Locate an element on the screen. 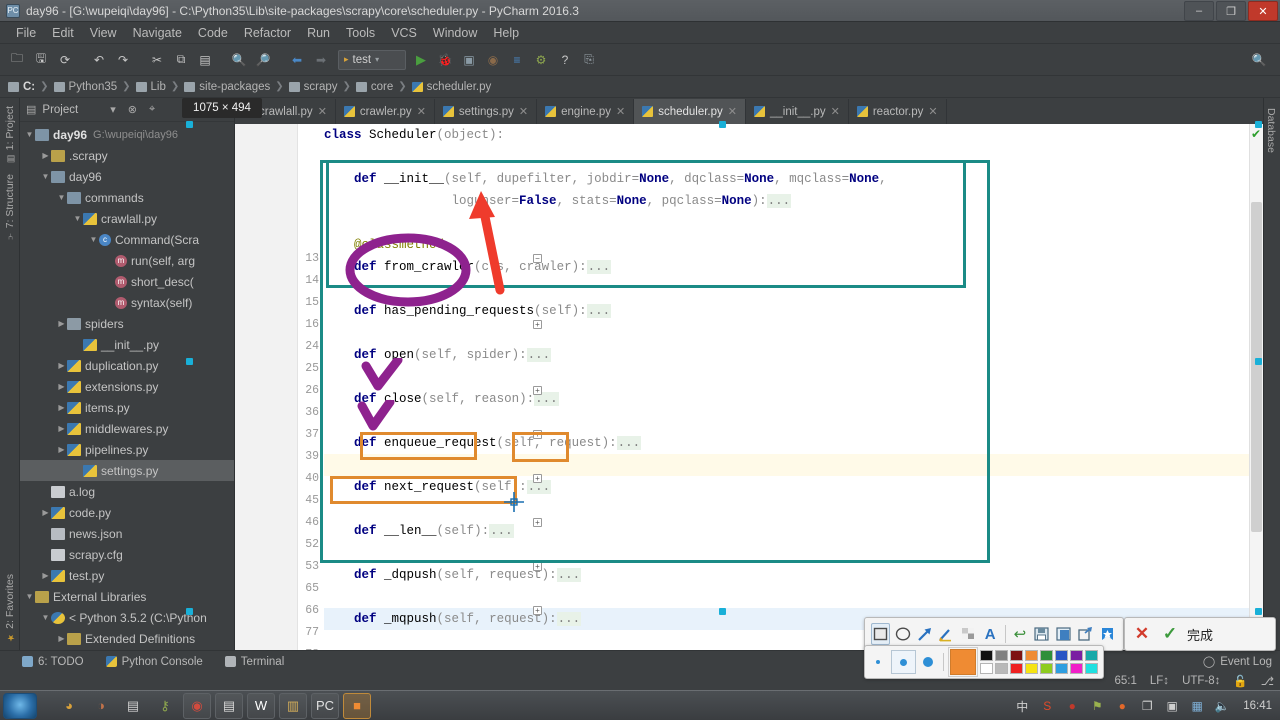 This screenshot has height=720, width=1280. windows-start-icon is located at coordinates (20, 705).